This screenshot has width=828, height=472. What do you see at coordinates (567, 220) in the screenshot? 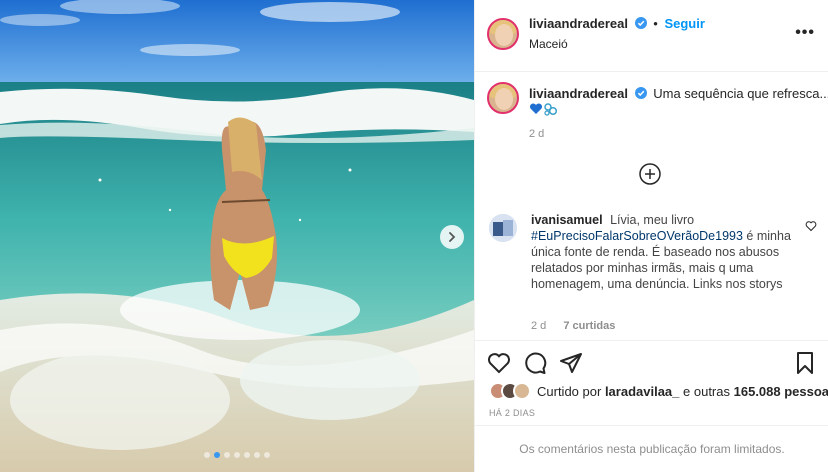
I see `commenter-username: ivanisamuel` at bounding box center [567, 220].